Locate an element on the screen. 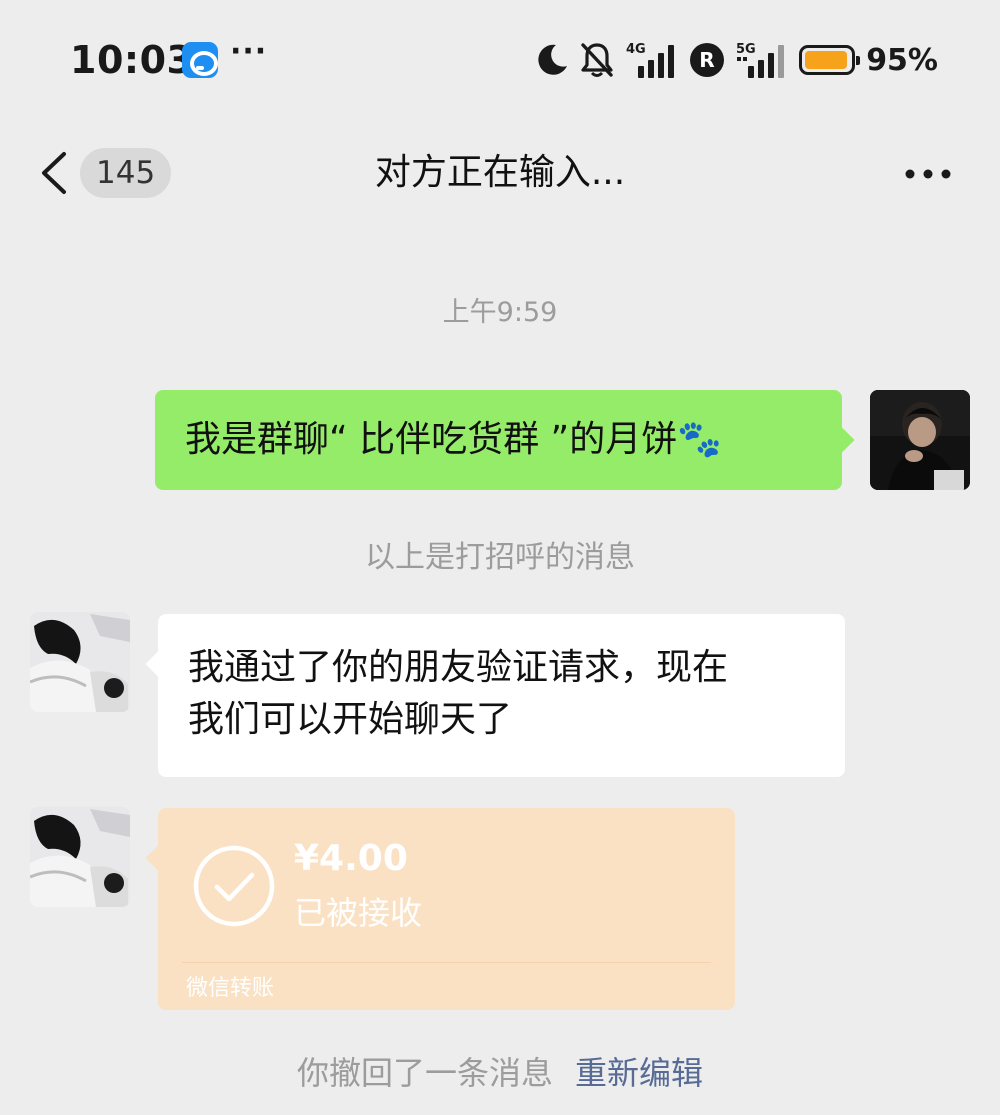  message-timestamp: 上午9:59 is located at coordinates (500, 312).